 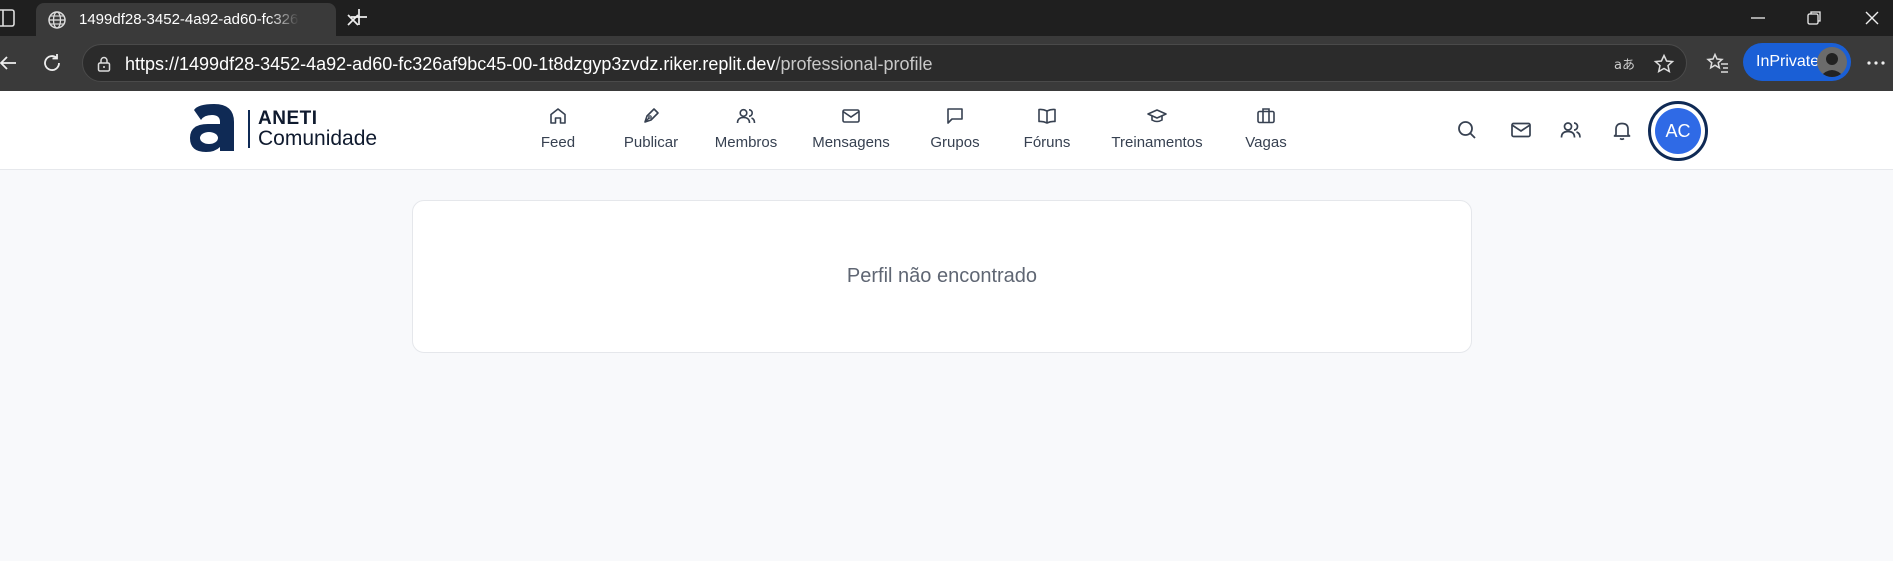 What do you see at coordinates (558, 142) in the screenshot?
I see `nav-label: Feed` at bounding box center [558, 142].